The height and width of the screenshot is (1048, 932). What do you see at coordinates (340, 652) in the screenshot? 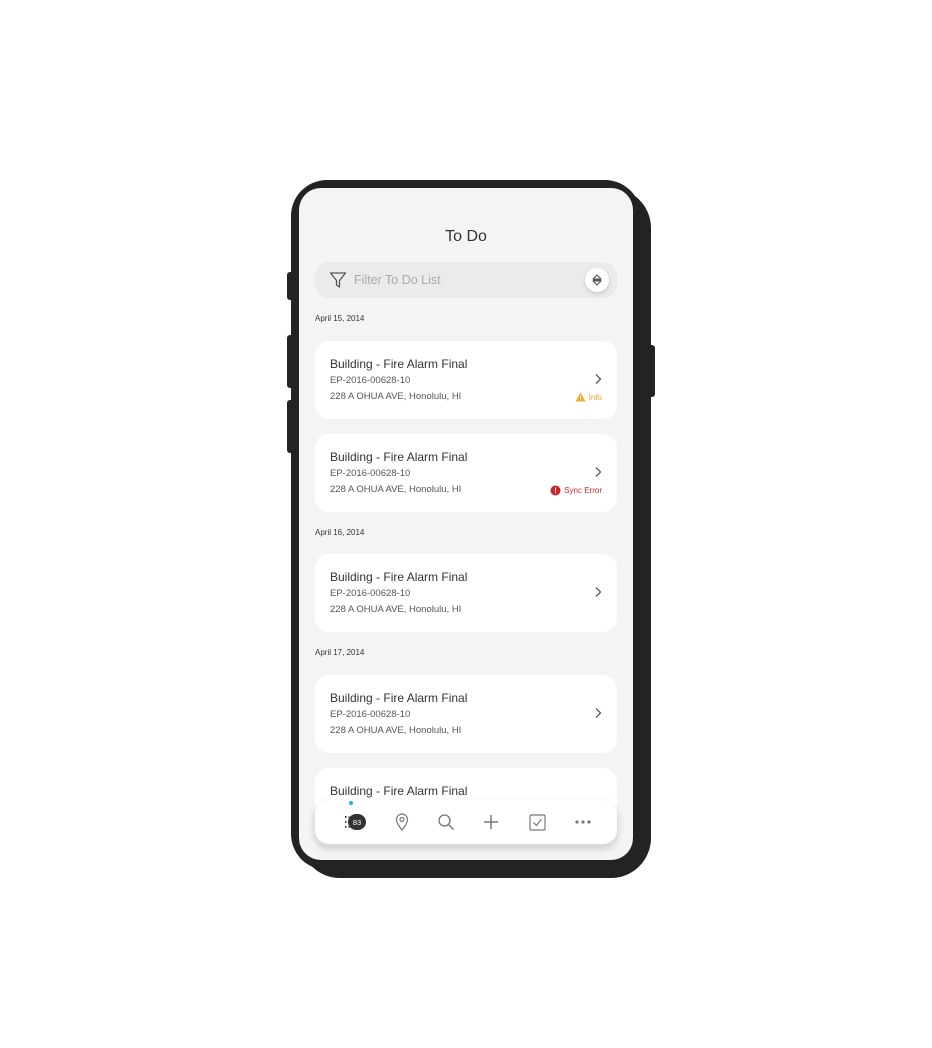
I see `date-header: April 17, 2014` at bounding box center [340, 652].